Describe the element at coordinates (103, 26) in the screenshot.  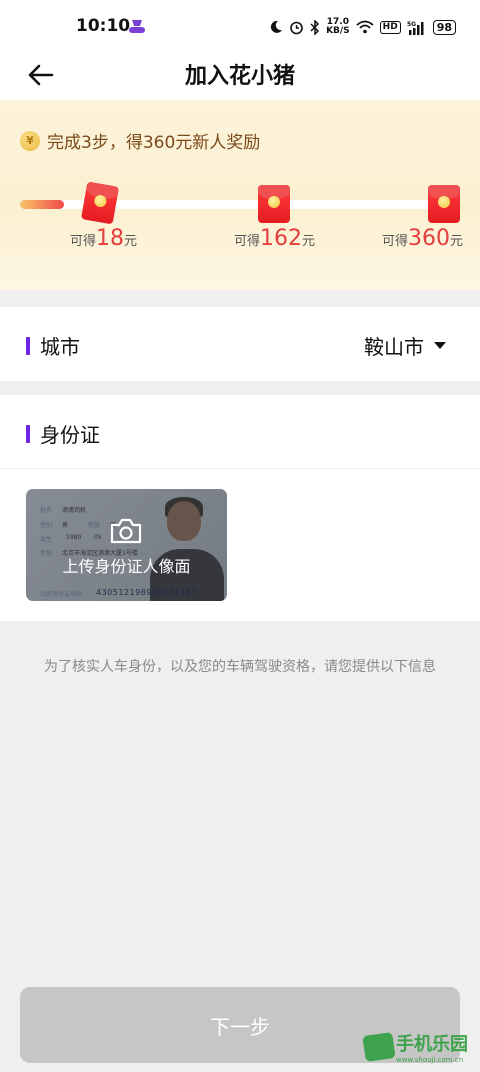
I see `status-time: 10:10` at that location.